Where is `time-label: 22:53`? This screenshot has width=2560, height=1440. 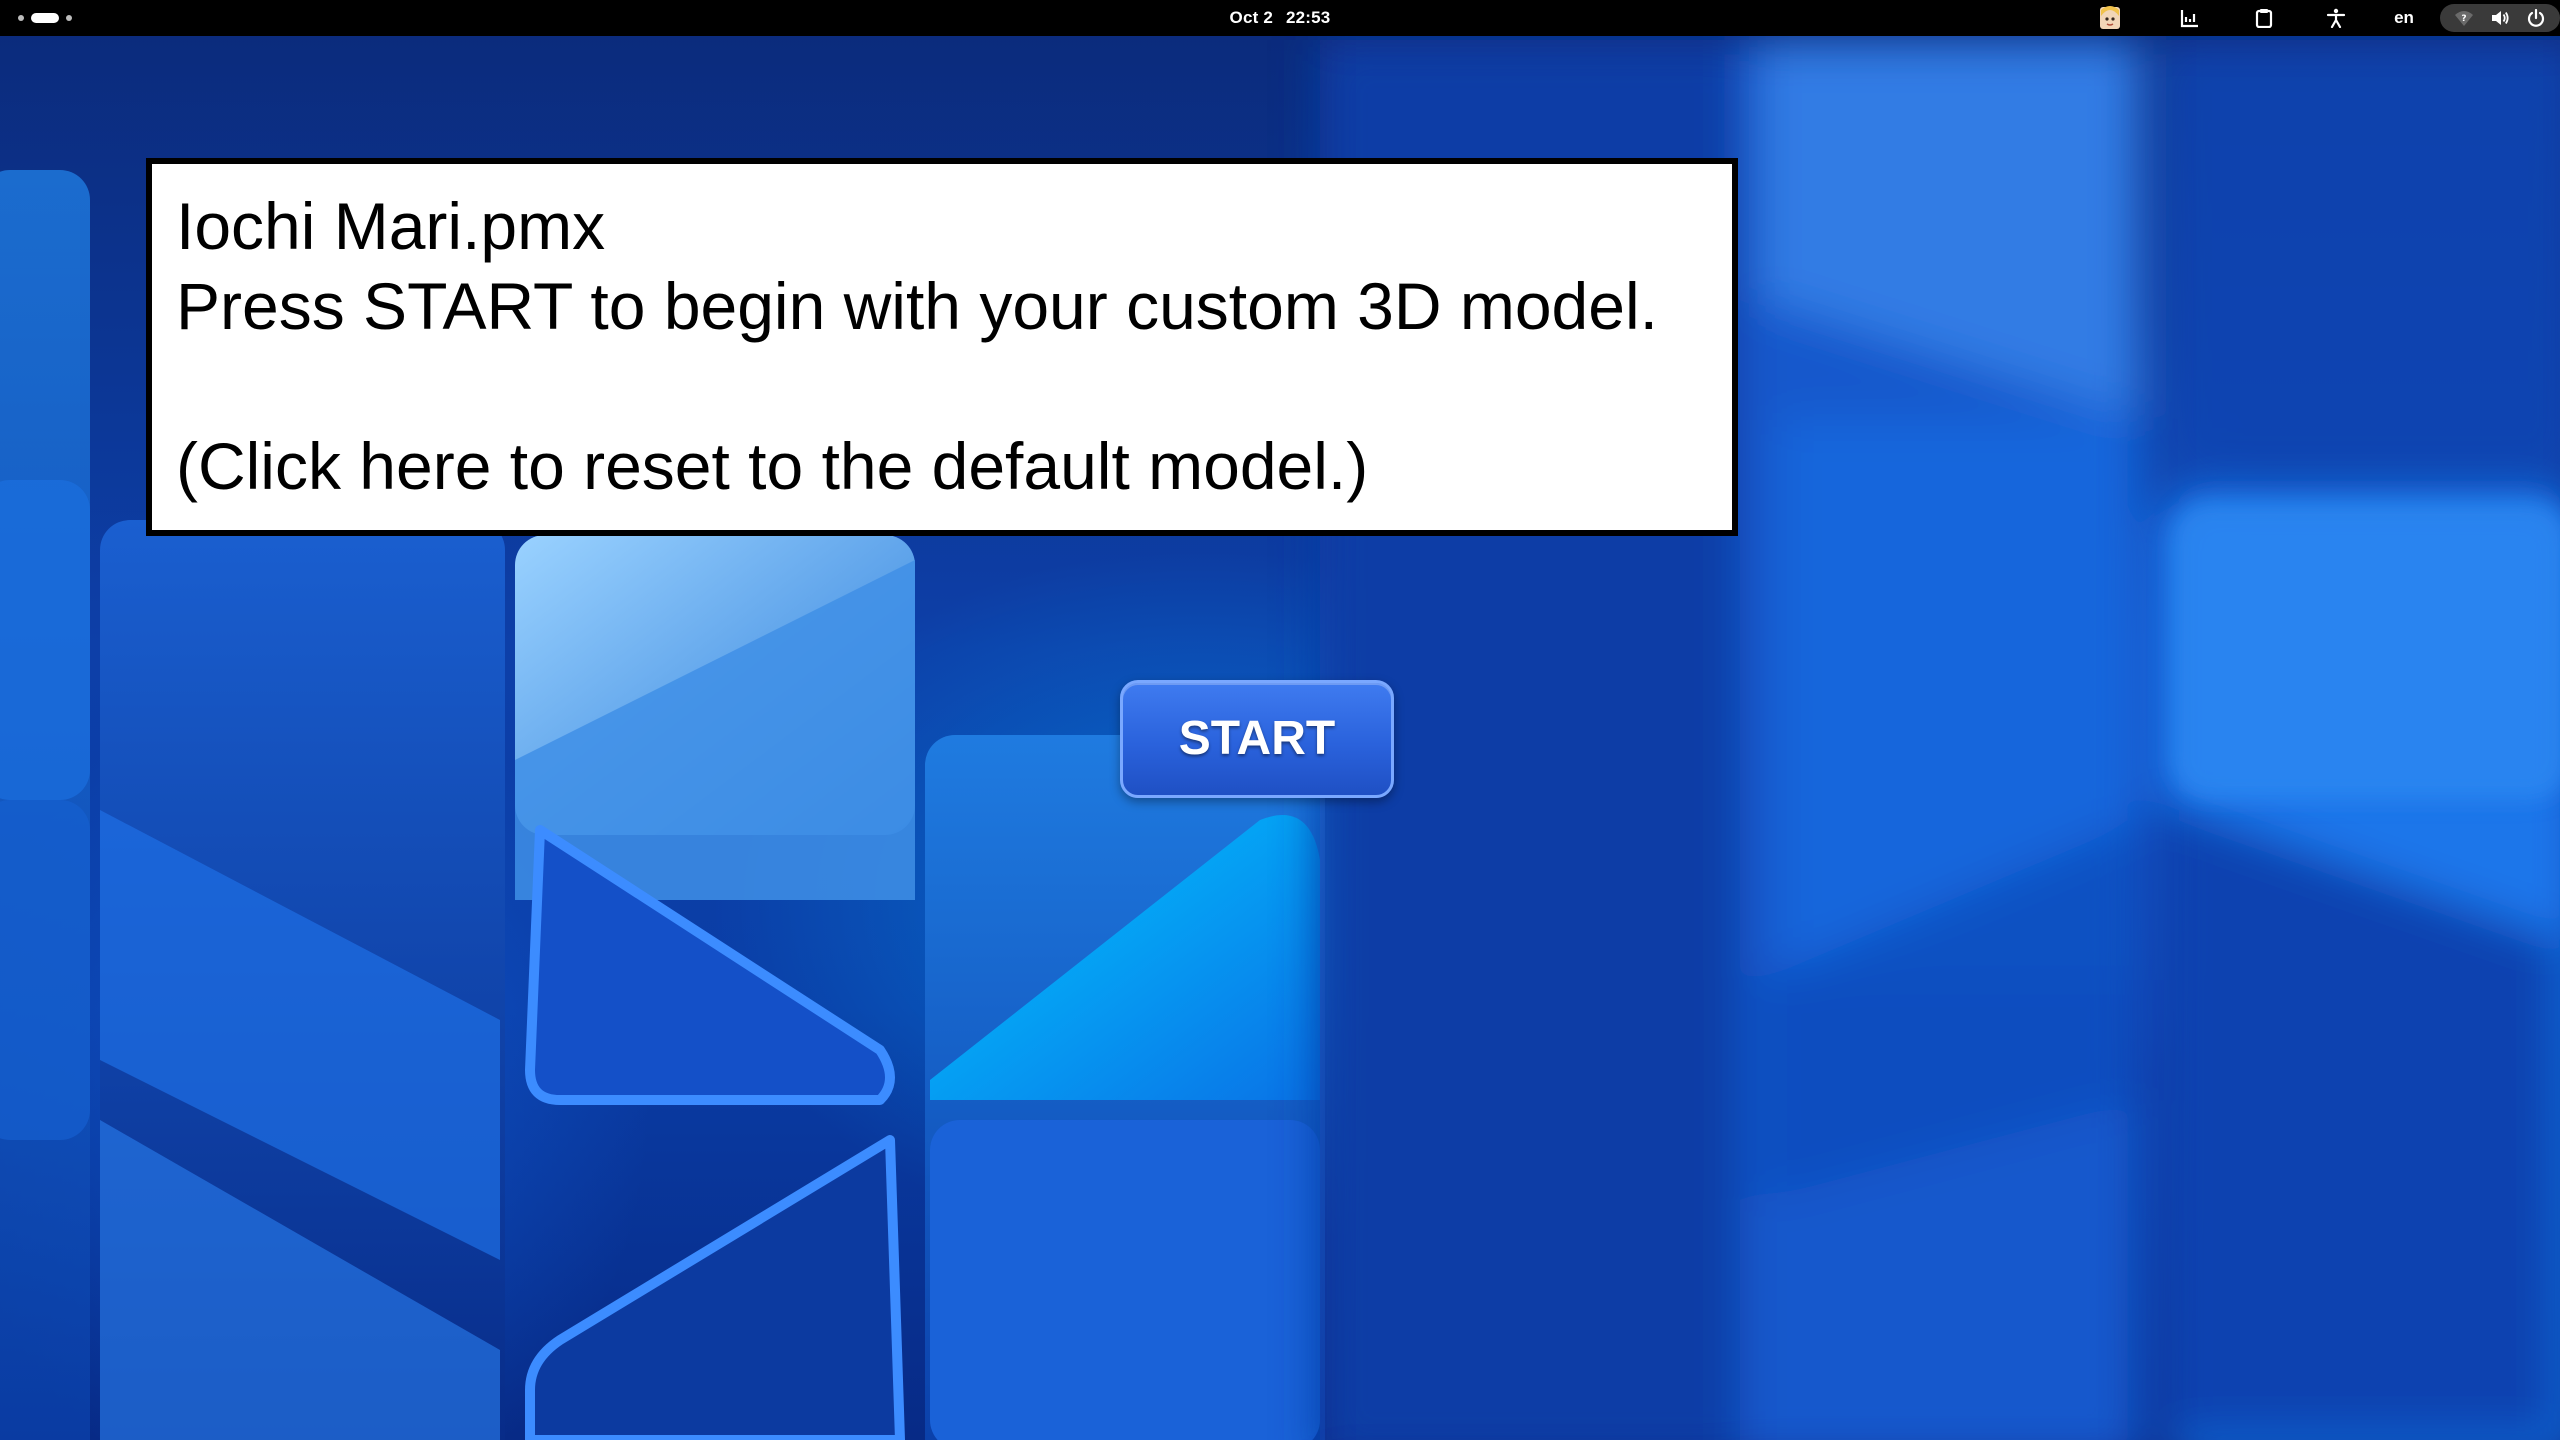
time-label: 22:53 is located at coordinates (1308, 17).